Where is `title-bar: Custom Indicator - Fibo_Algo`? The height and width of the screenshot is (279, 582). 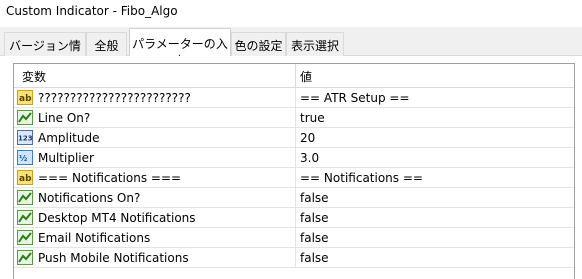 title-bar: Custom Indicator - Fibo_Algo is located at coordinates (291, 13).